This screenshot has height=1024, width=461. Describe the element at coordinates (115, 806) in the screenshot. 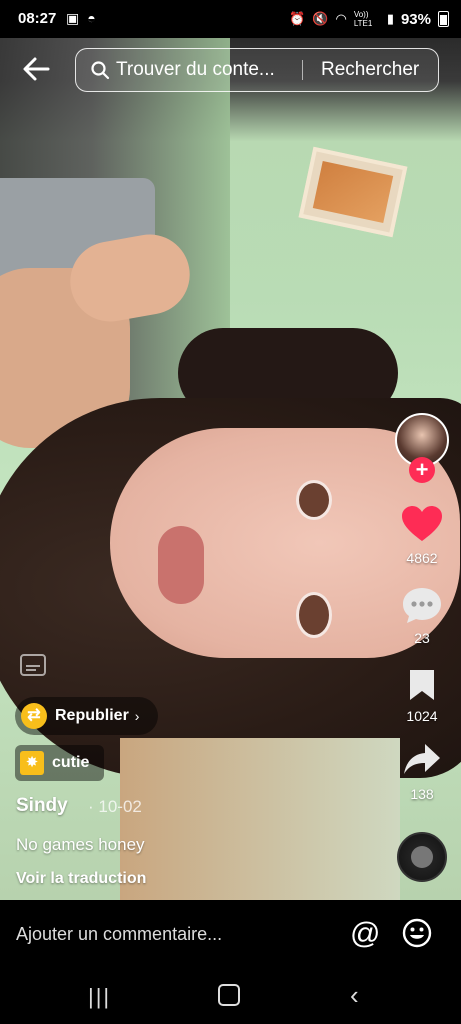

I see `post-date: · 10-02` at that location.